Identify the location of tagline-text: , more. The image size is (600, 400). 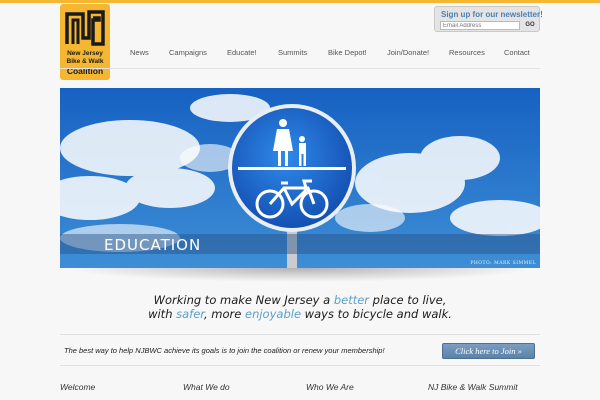
(224, 314).